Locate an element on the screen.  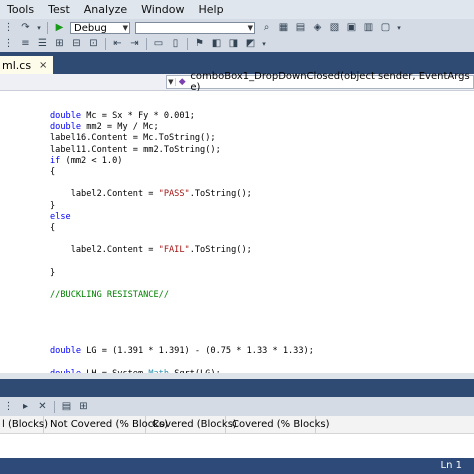
platform-select: ▼ is located at coordinates (195, 28).